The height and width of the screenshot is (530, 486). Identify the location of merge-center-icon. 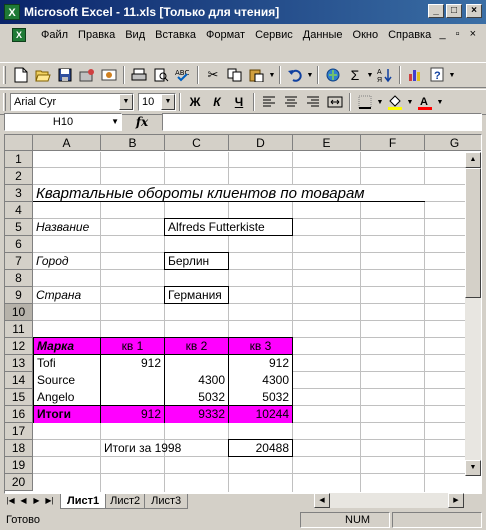
(335, 102).